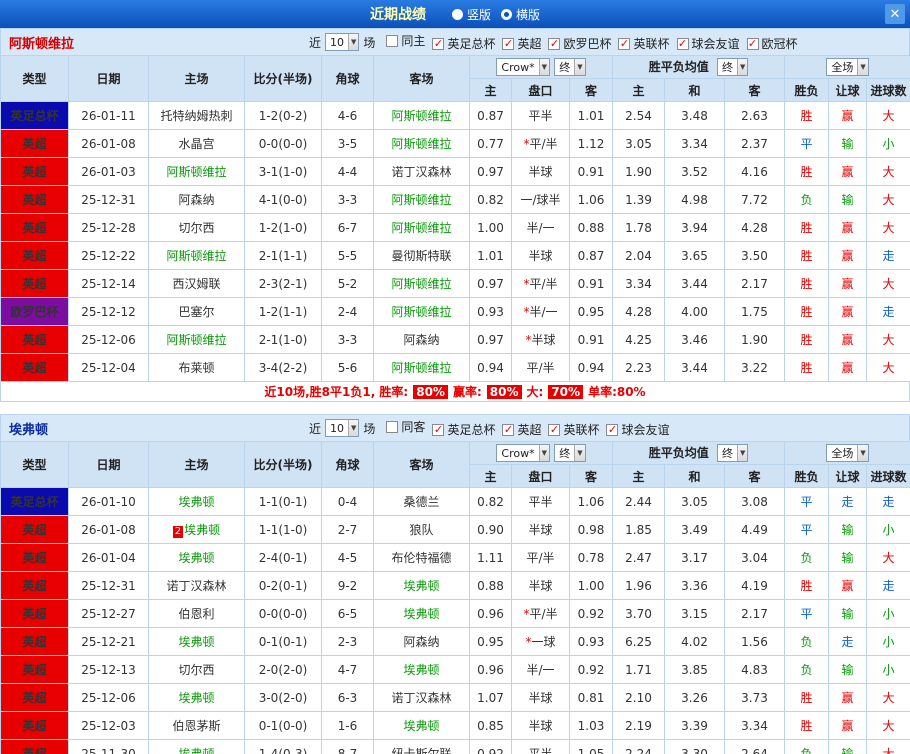  Describe the element at coordinates (421, 255) in the screenshot. I see `away-team: 曼彻斯特联` at that location.